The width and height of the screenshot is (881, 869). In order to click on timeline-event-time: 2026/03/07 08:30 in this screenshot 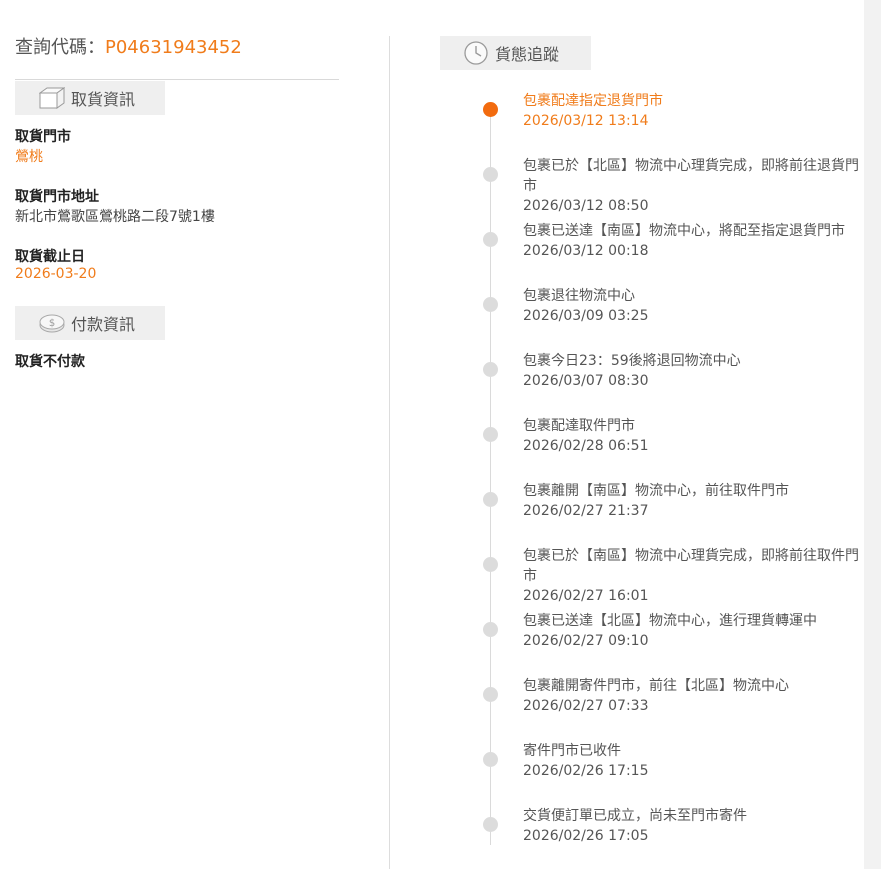, I will do `click(586, 381)`.